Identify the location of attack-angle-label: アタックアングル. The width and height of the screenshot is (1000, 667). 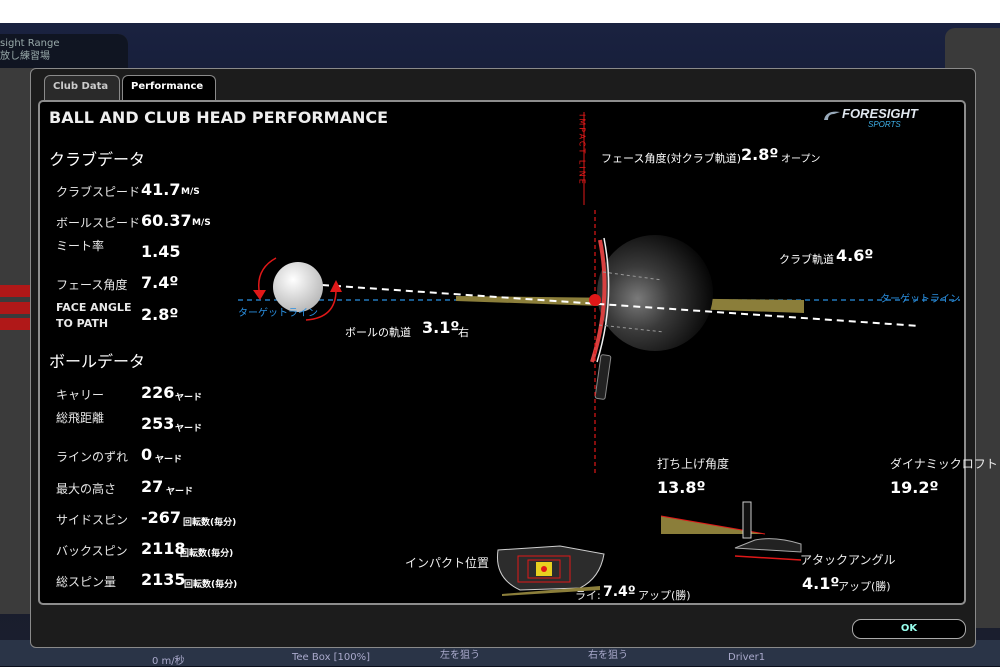
(848, 560).